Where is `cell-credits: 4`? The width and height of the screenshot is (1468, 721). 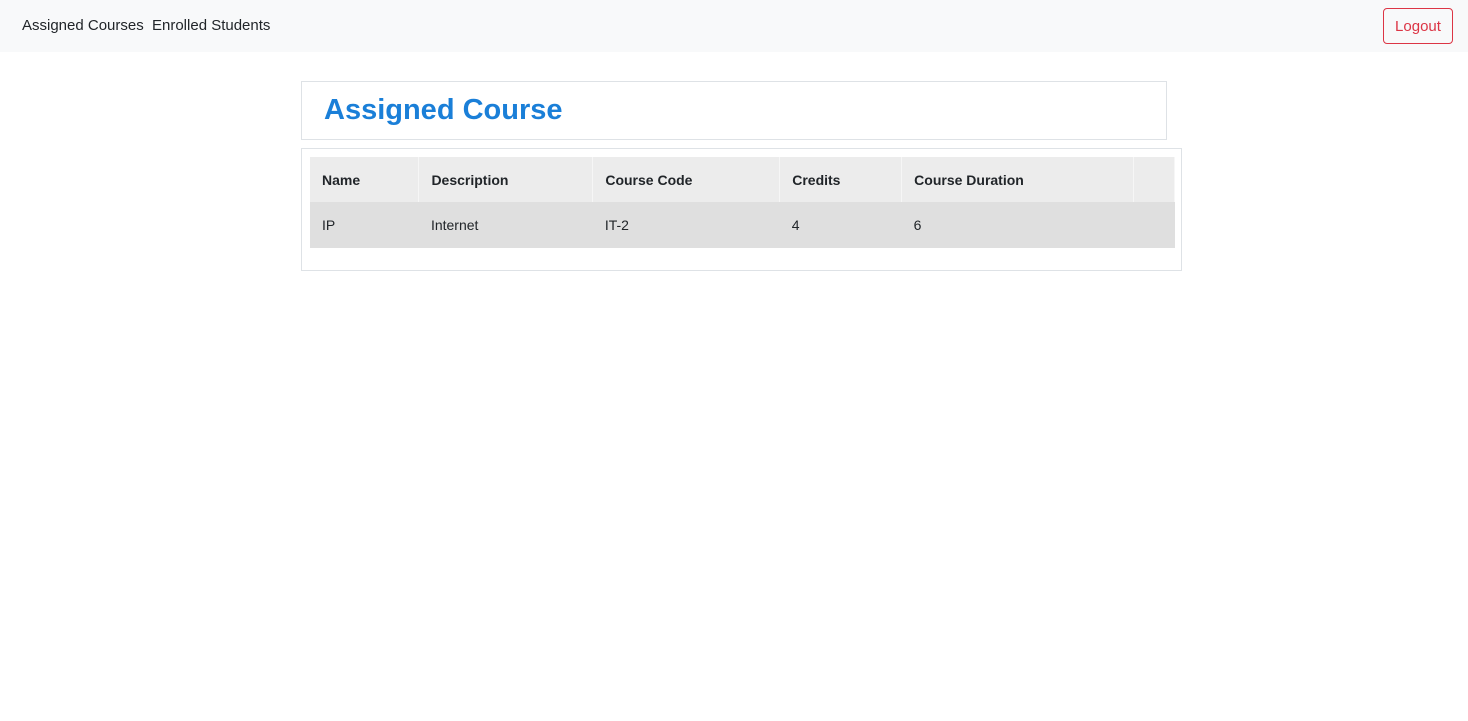
cell-credits: 4 is located at coordinates (840, 225).